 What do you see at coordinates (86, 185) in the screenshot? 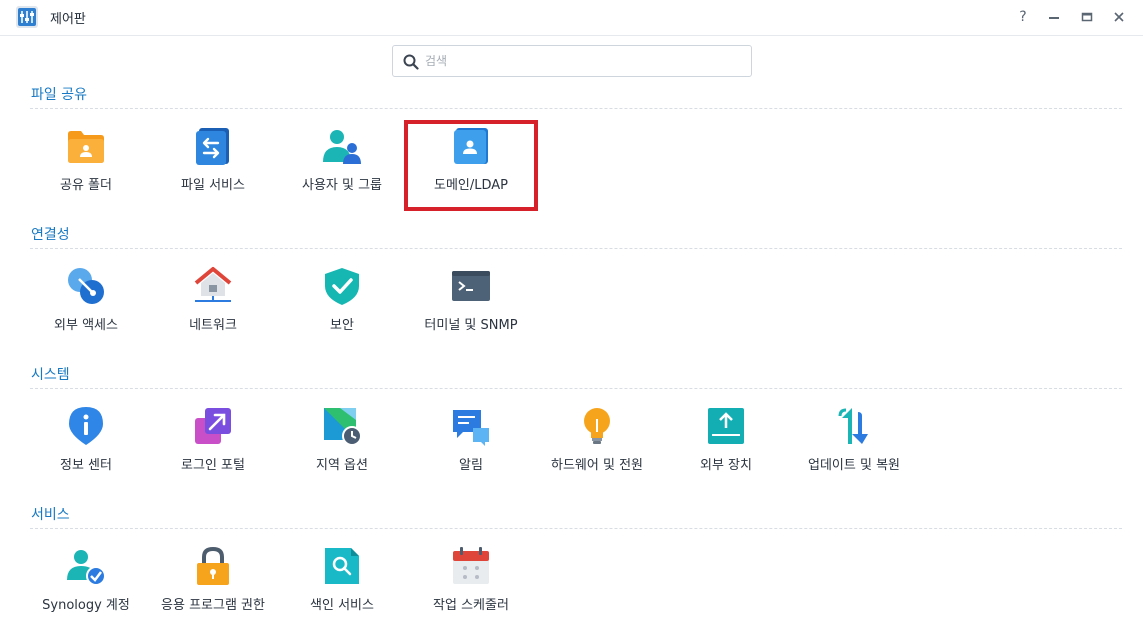
I see `item-label: 공유 폴더` at bounding box center [86, 185].